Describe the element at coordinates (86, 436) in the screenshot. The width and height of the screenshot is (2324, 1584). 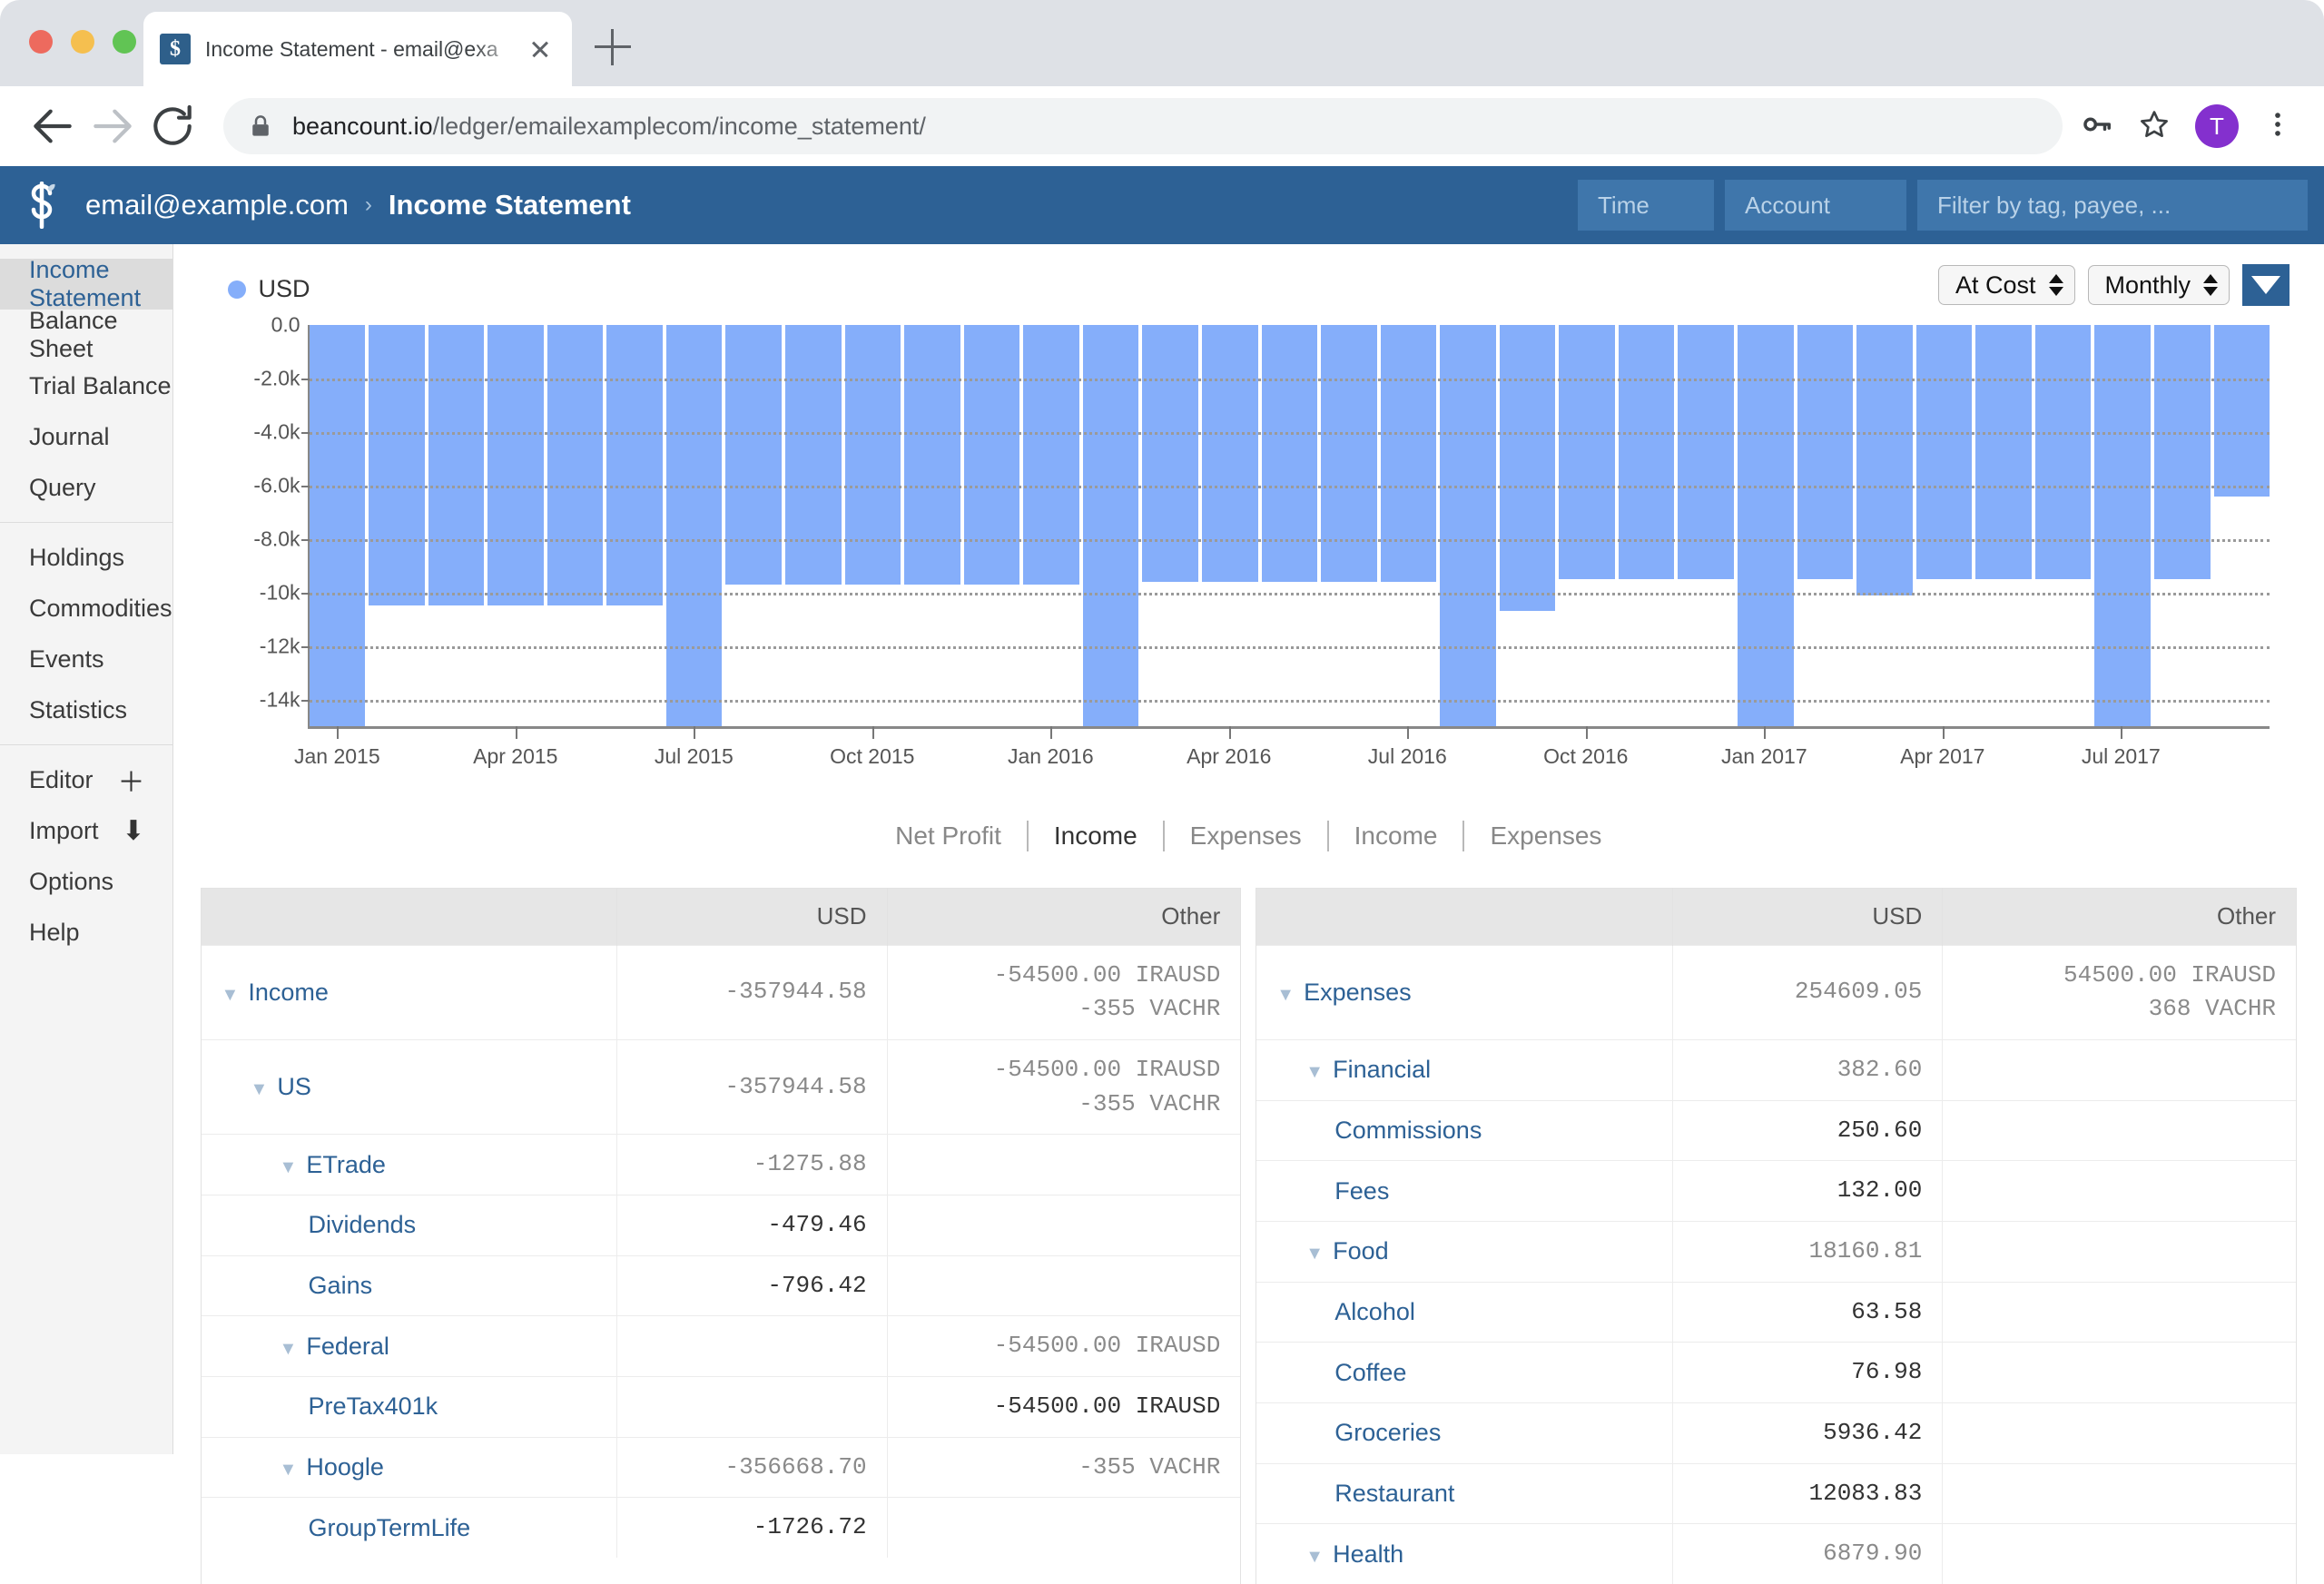
I see `sidebar-item-journal: Journal` at that location.